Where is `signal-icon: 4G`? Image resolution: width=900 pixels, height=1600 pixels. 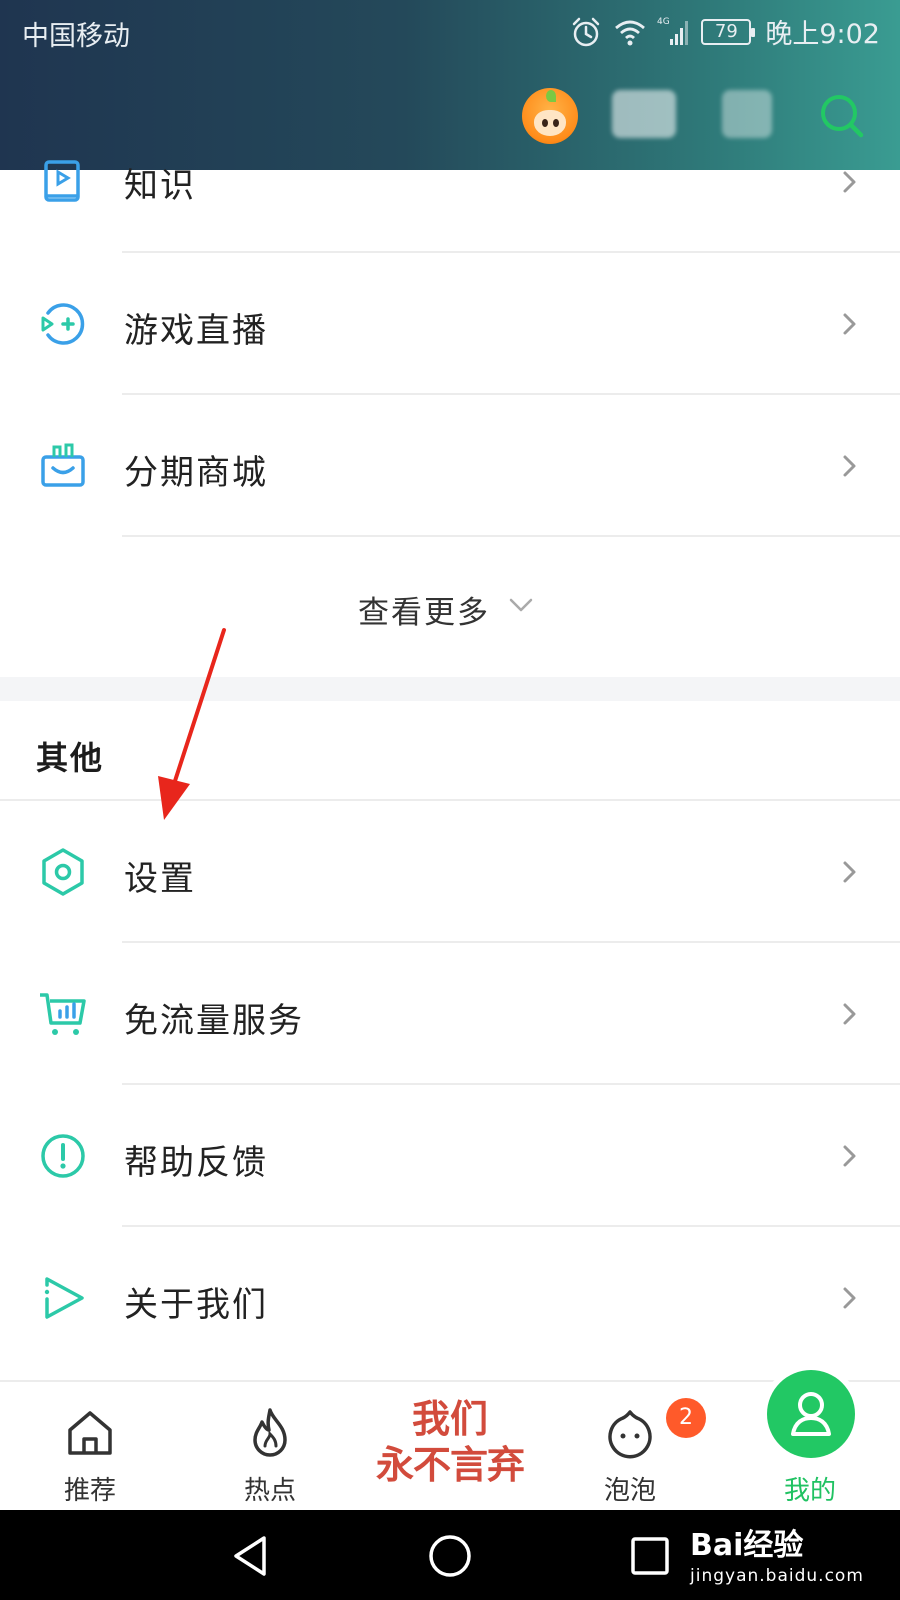
signal-icon: 4G is located at coordinates (673, 31).